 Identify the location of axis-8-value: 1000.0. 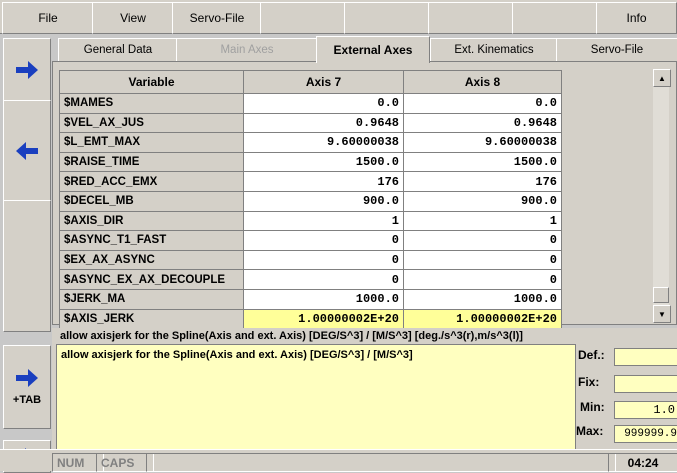
(482, 299).